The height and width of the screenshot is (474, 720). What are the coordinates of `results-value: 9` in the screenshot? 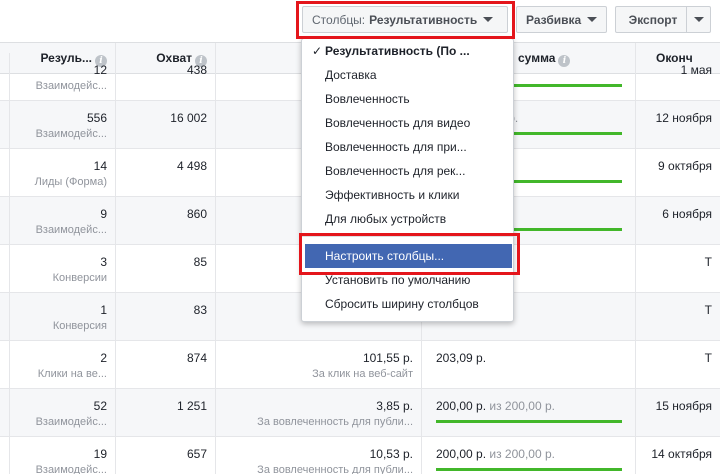 It's located at (103, 214).